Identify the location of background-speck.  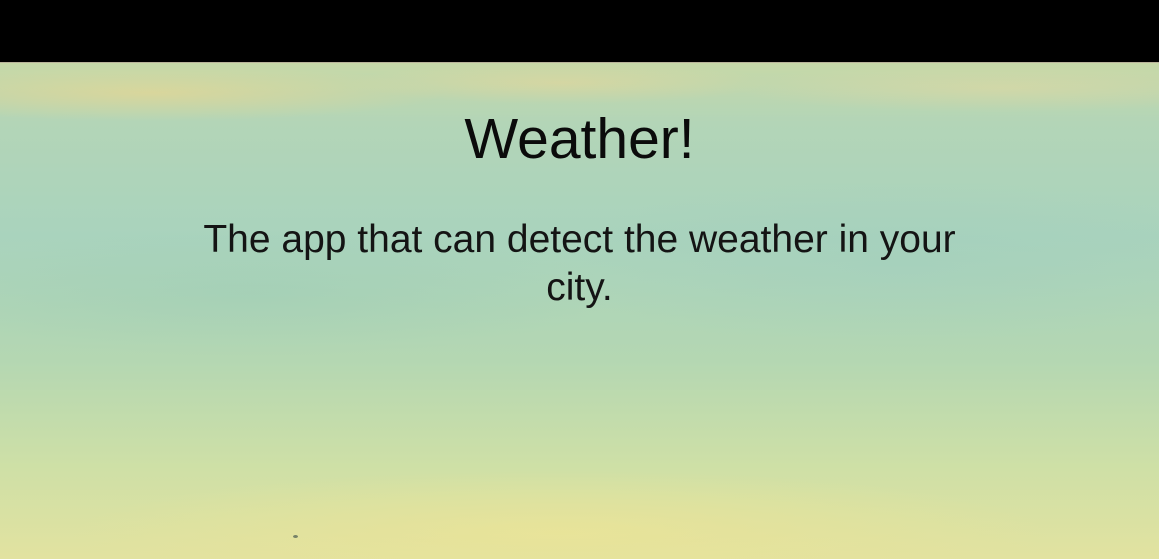
(295, 536).